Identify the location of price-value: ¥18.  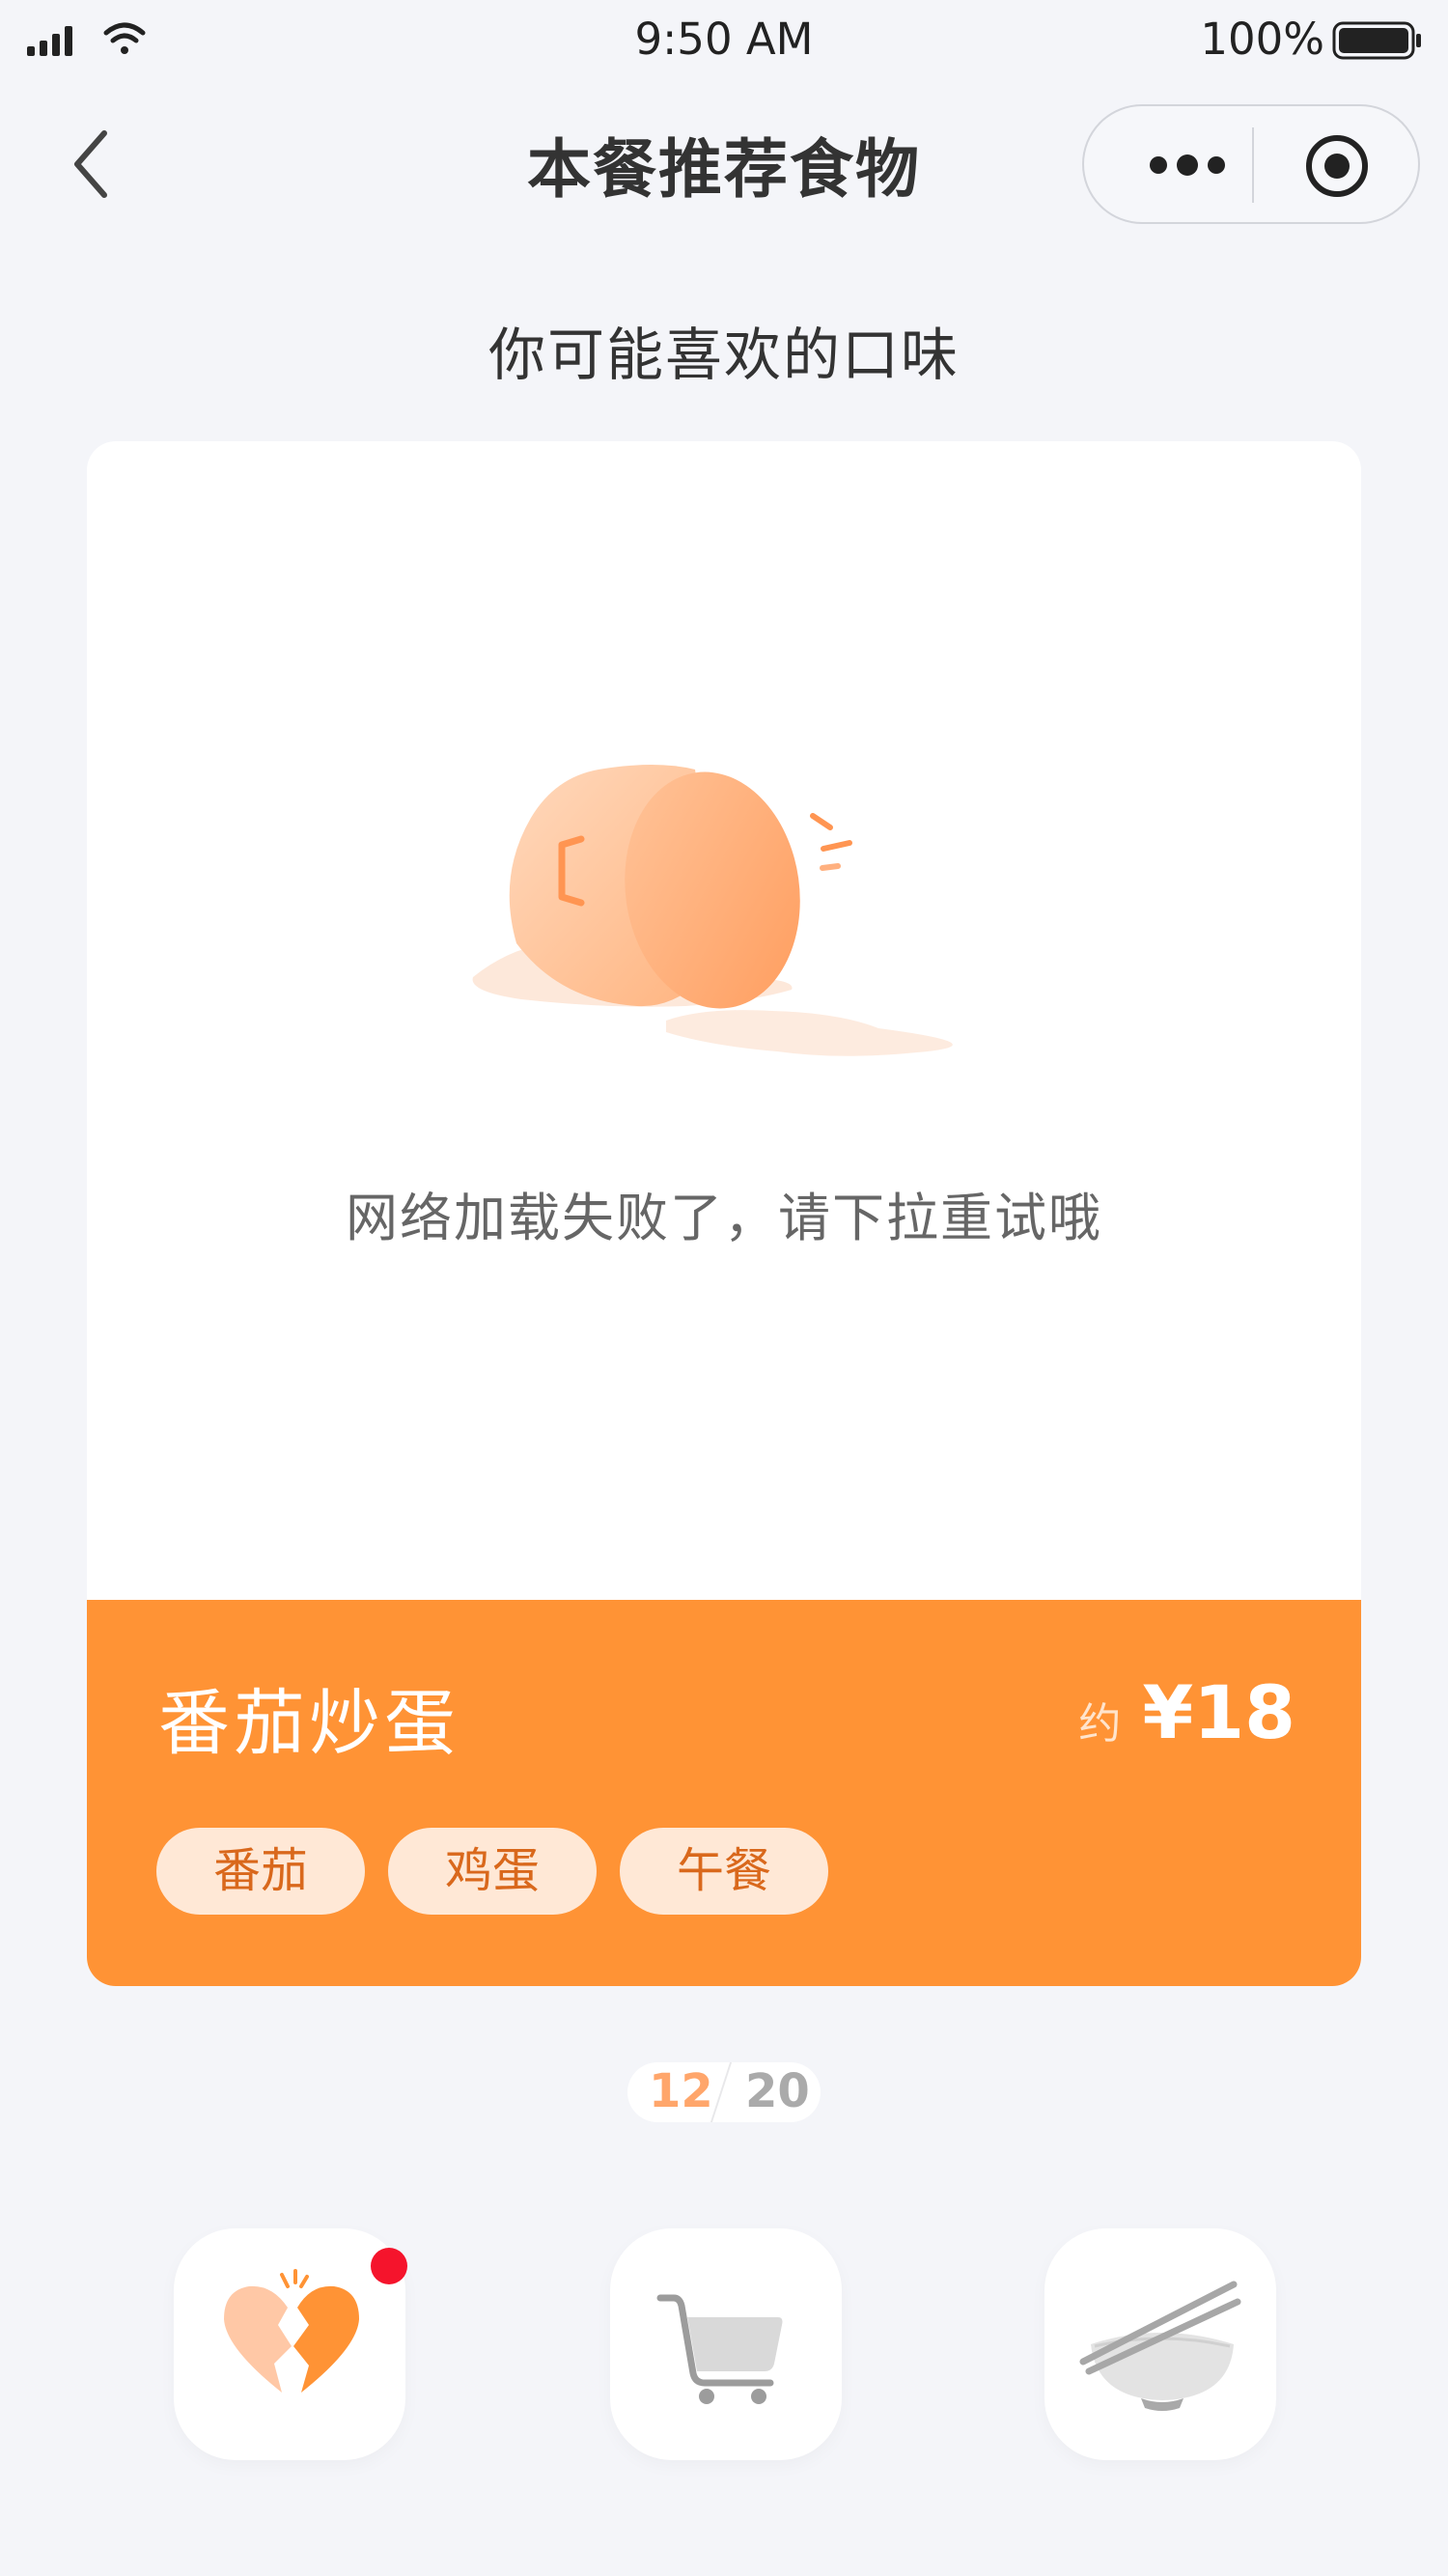
(1219, 1712).